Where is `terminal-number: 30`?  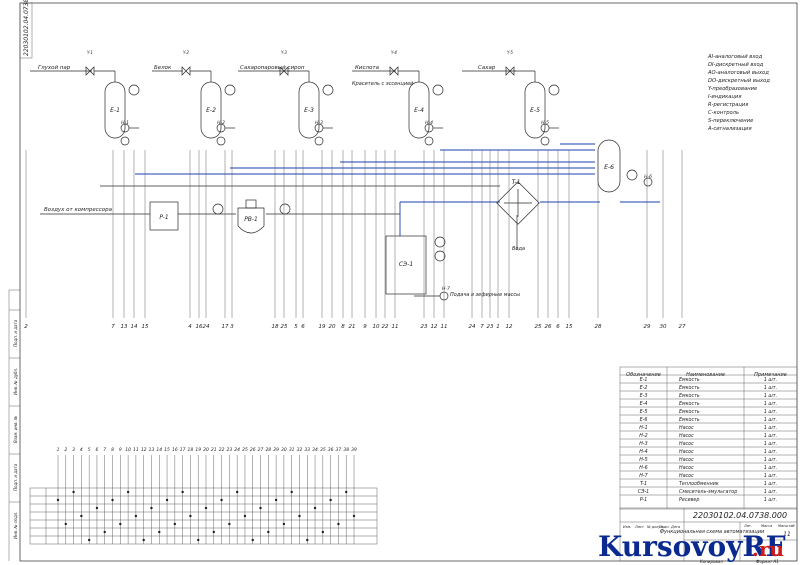
terminal-number: 30 is located at coordinates (663, 327).